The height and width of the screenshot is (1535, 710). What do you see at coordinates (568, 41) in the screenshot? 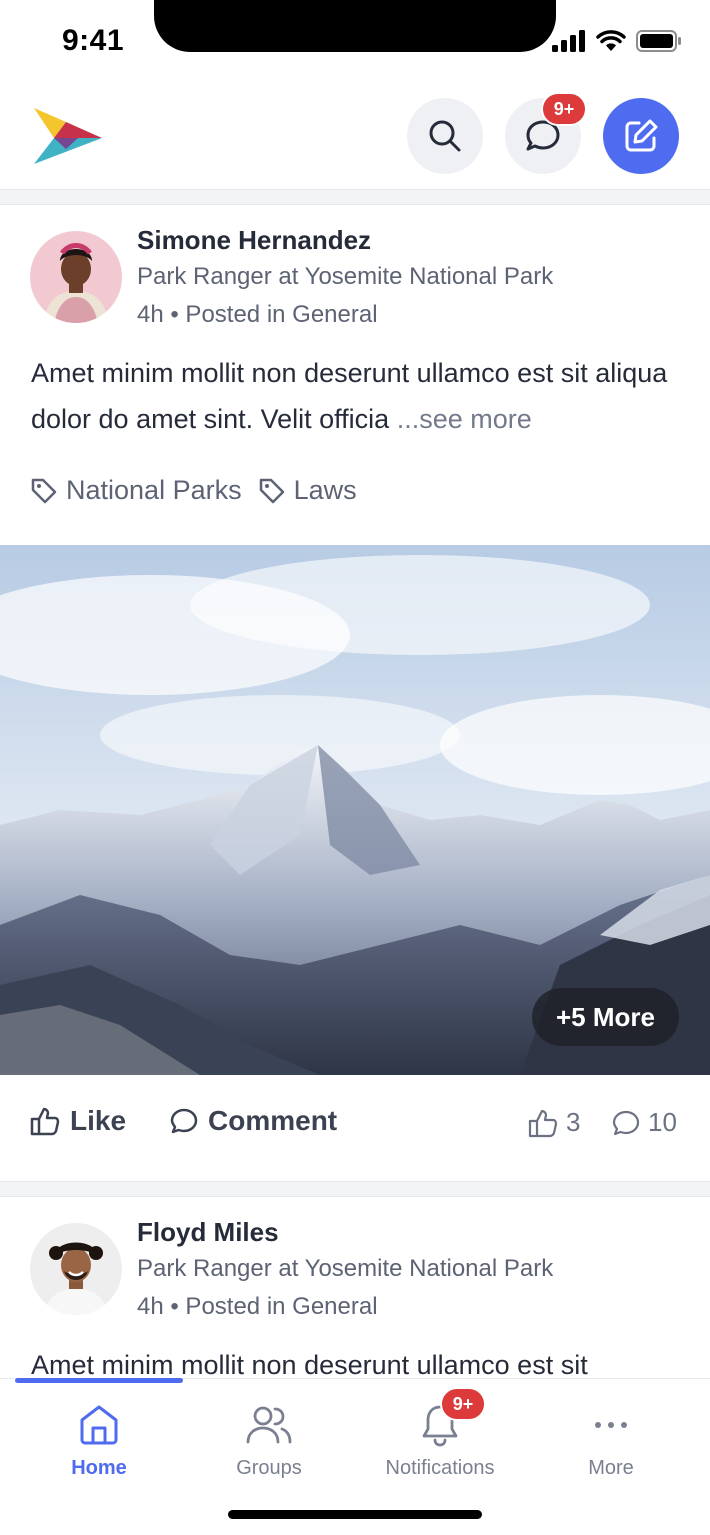
I see `signal-icon` at bounding box center [568, 41].